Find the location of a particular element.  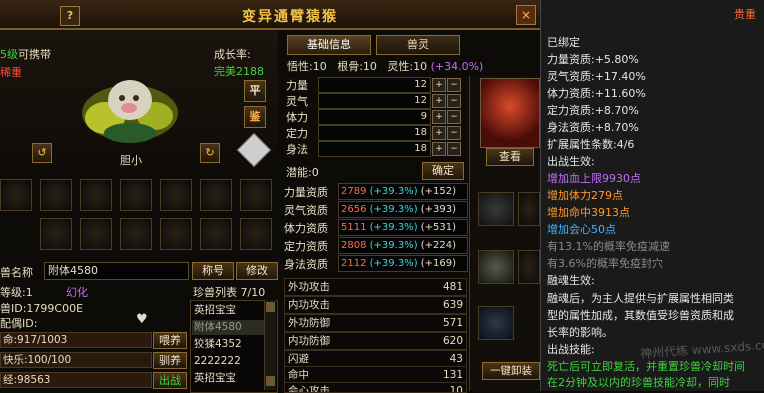

tooltip-fusion-text: 型的属性加成，其数值受珍兽资质和成 is located at coordinates (640, 315).